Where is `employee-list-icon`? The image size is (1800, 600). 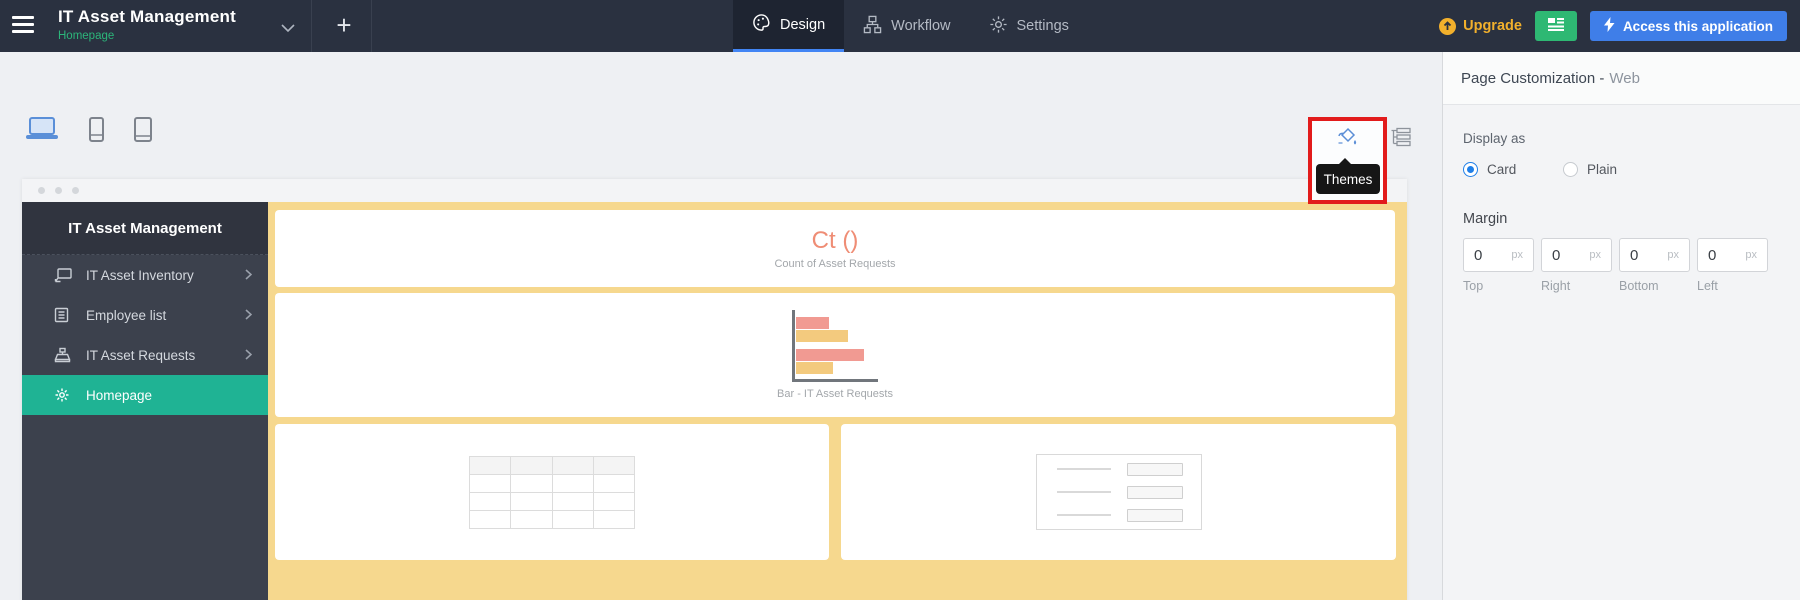
employee-list-icon is located at coordinates (63, 315).